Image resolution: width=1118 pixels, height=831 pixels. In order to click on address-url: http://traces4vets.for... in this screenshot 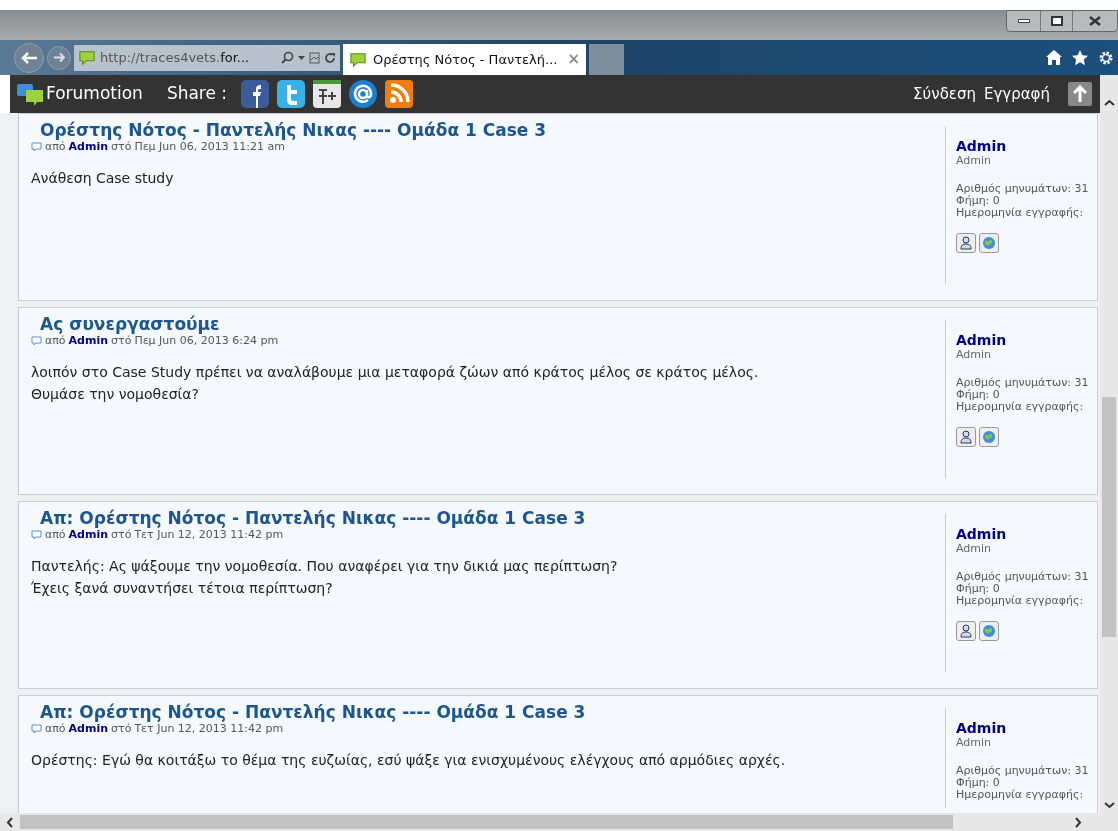, I will do `click(175, 57)`.